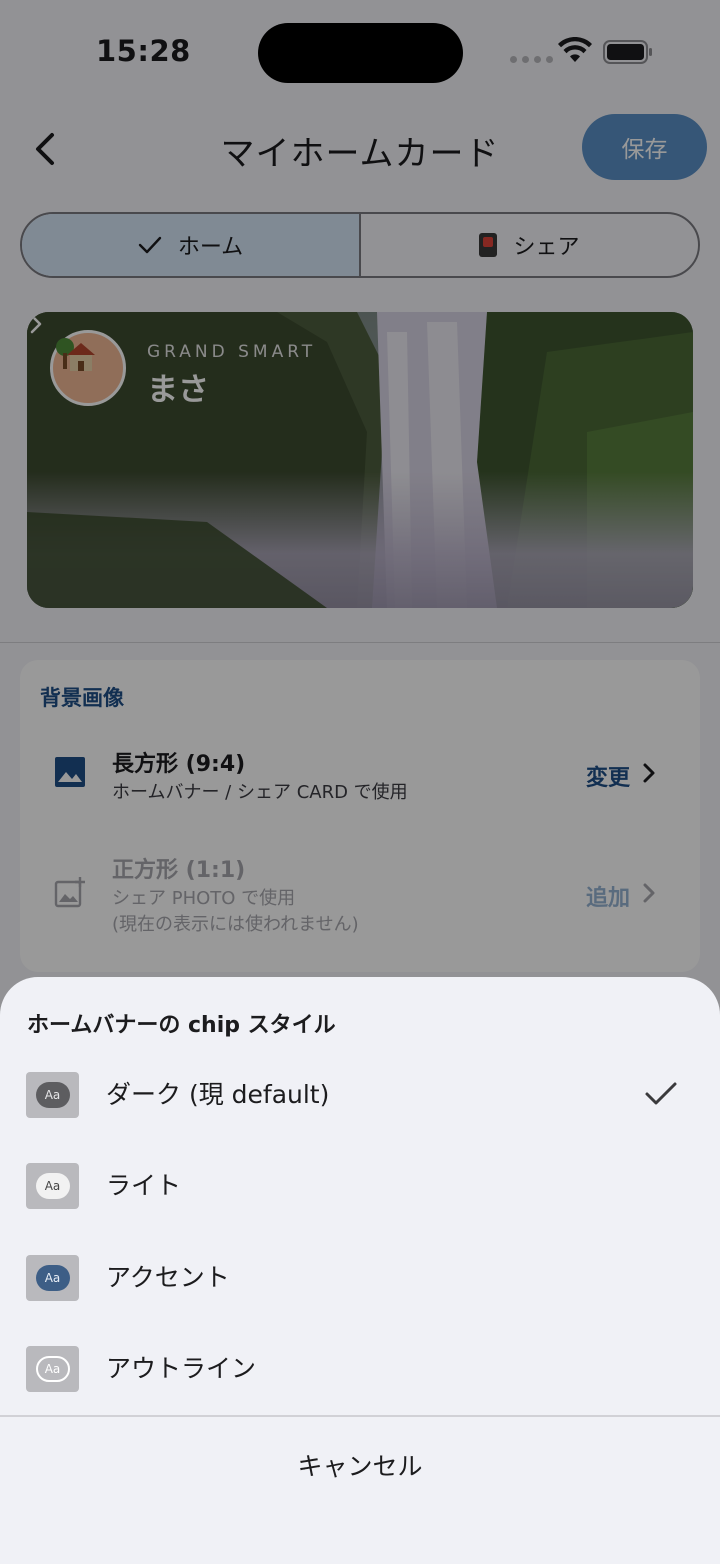  I want to click on chip-preview-light: Aa, so click(52, 1186).